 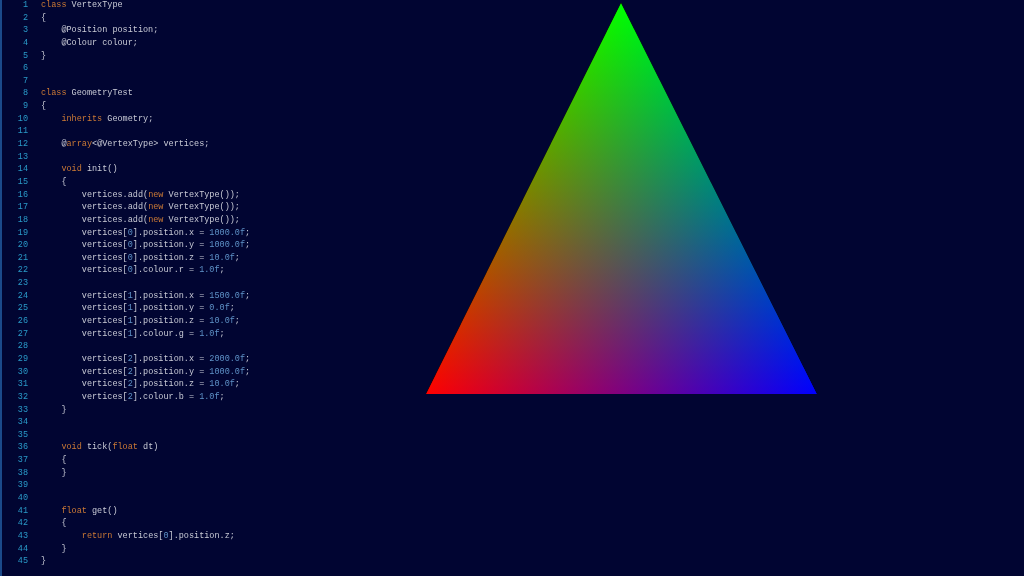 What do you see at coordinates (160, 258) in the screenshot?
I see `code-line: vertices[0].position.z = 10.0f;` at bounding box center [160, 258].